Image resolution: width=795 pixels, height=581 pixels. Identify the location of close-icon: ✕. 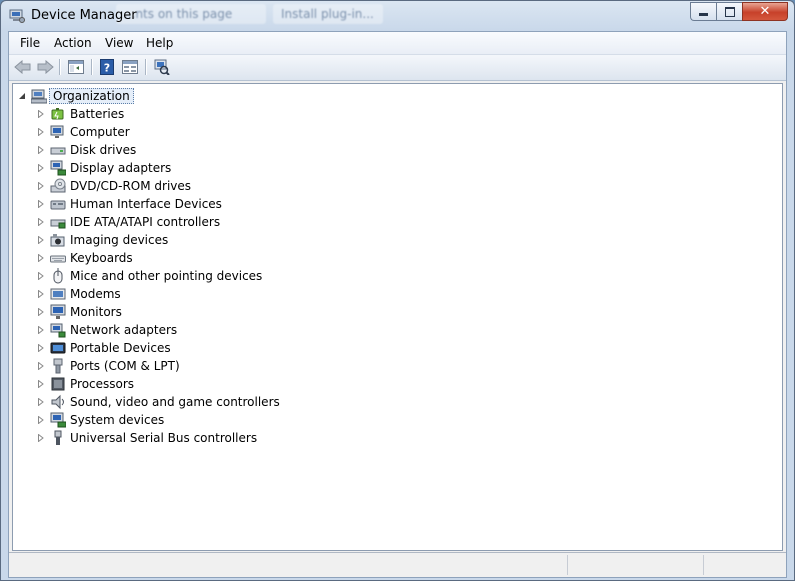
(765, 11).